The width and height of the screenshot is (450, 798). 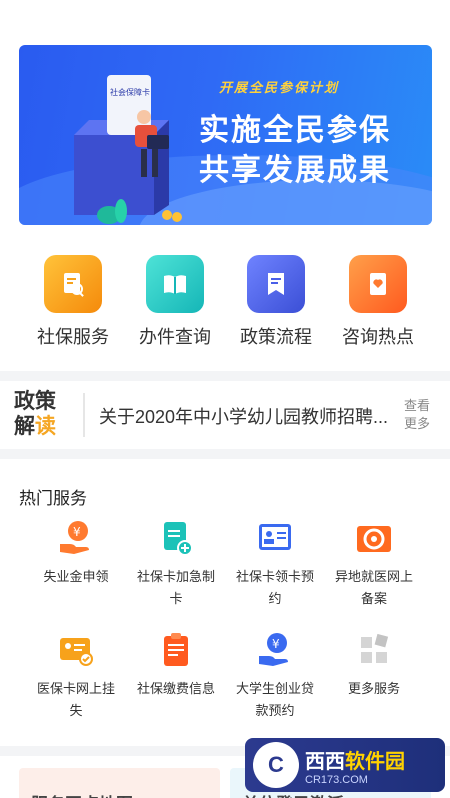 I want to click on medical-icon, so click(x=374, y=538).